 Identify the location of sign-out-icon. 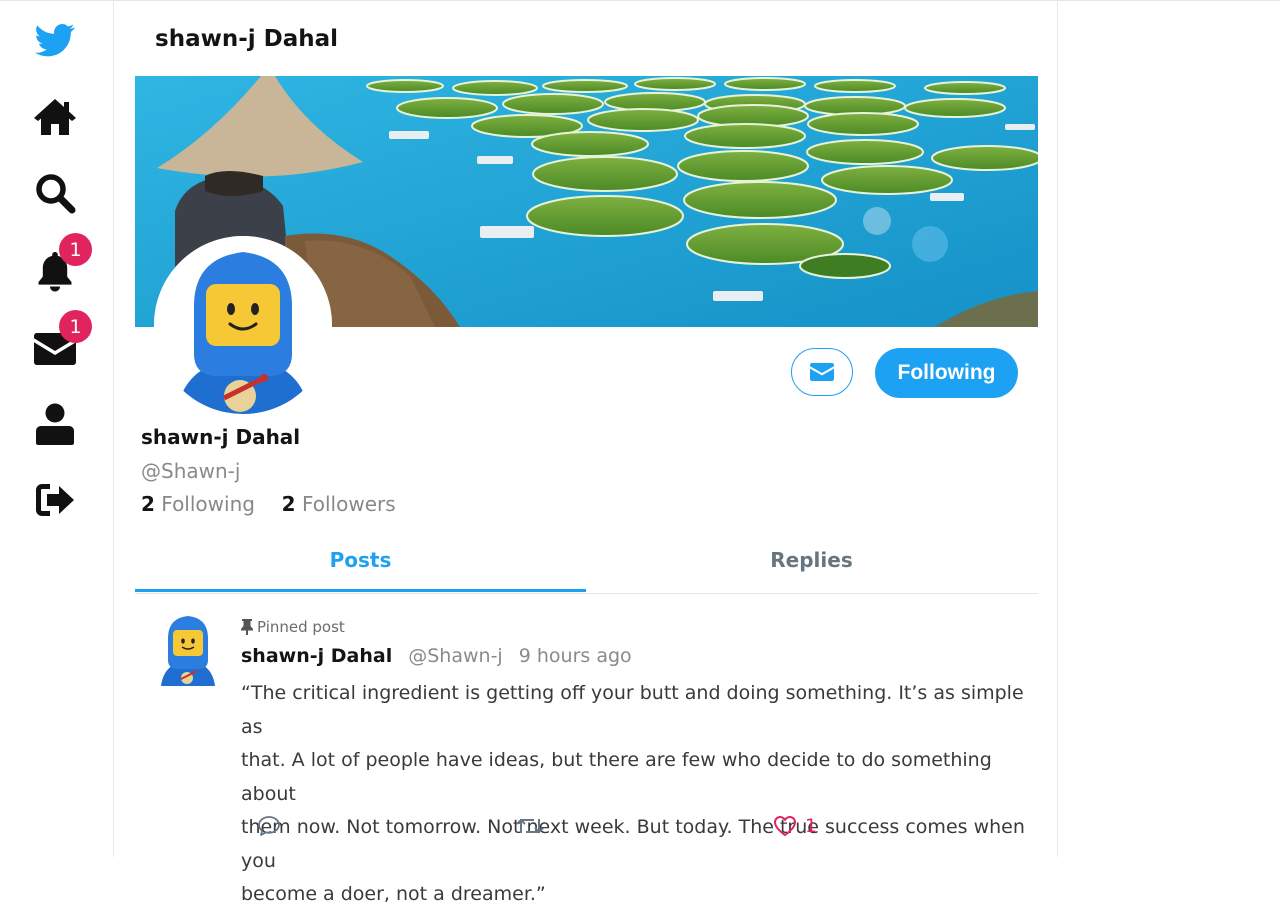
(55, 500).